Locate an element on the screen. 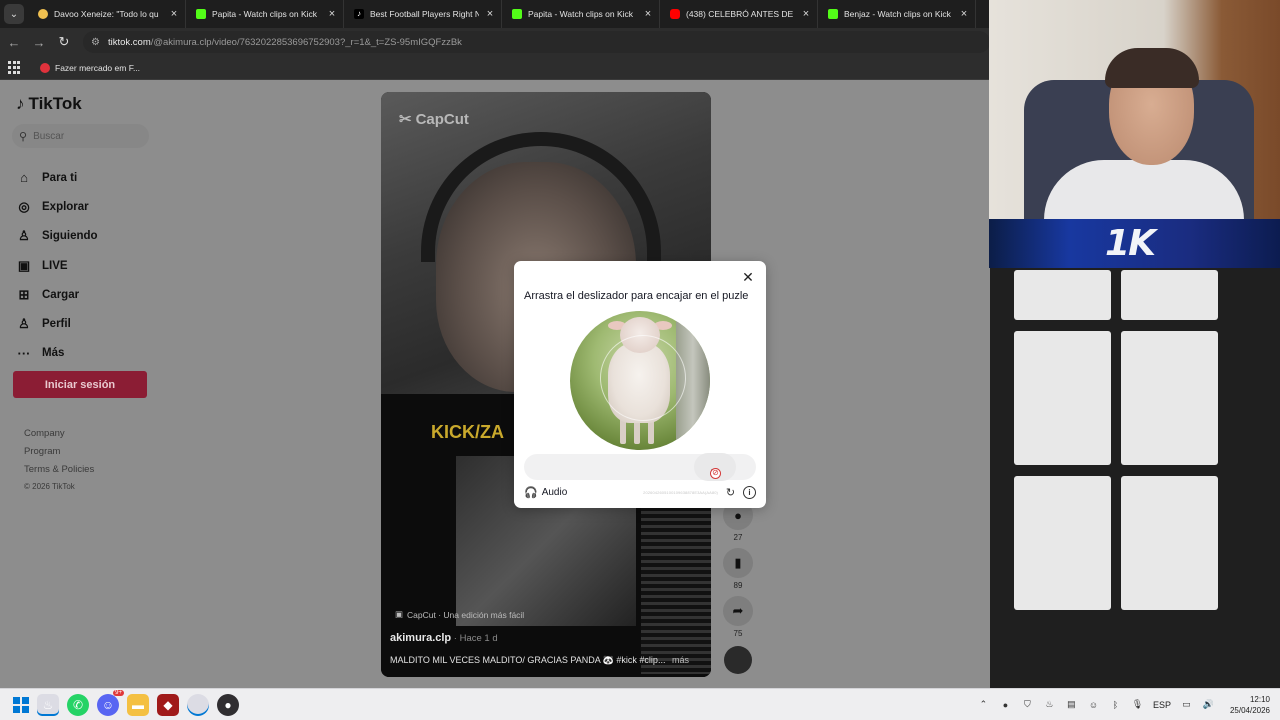 This screenshot has width=1280, height=720. sidebar-item-label: Más is located at coordinates (53, 353).